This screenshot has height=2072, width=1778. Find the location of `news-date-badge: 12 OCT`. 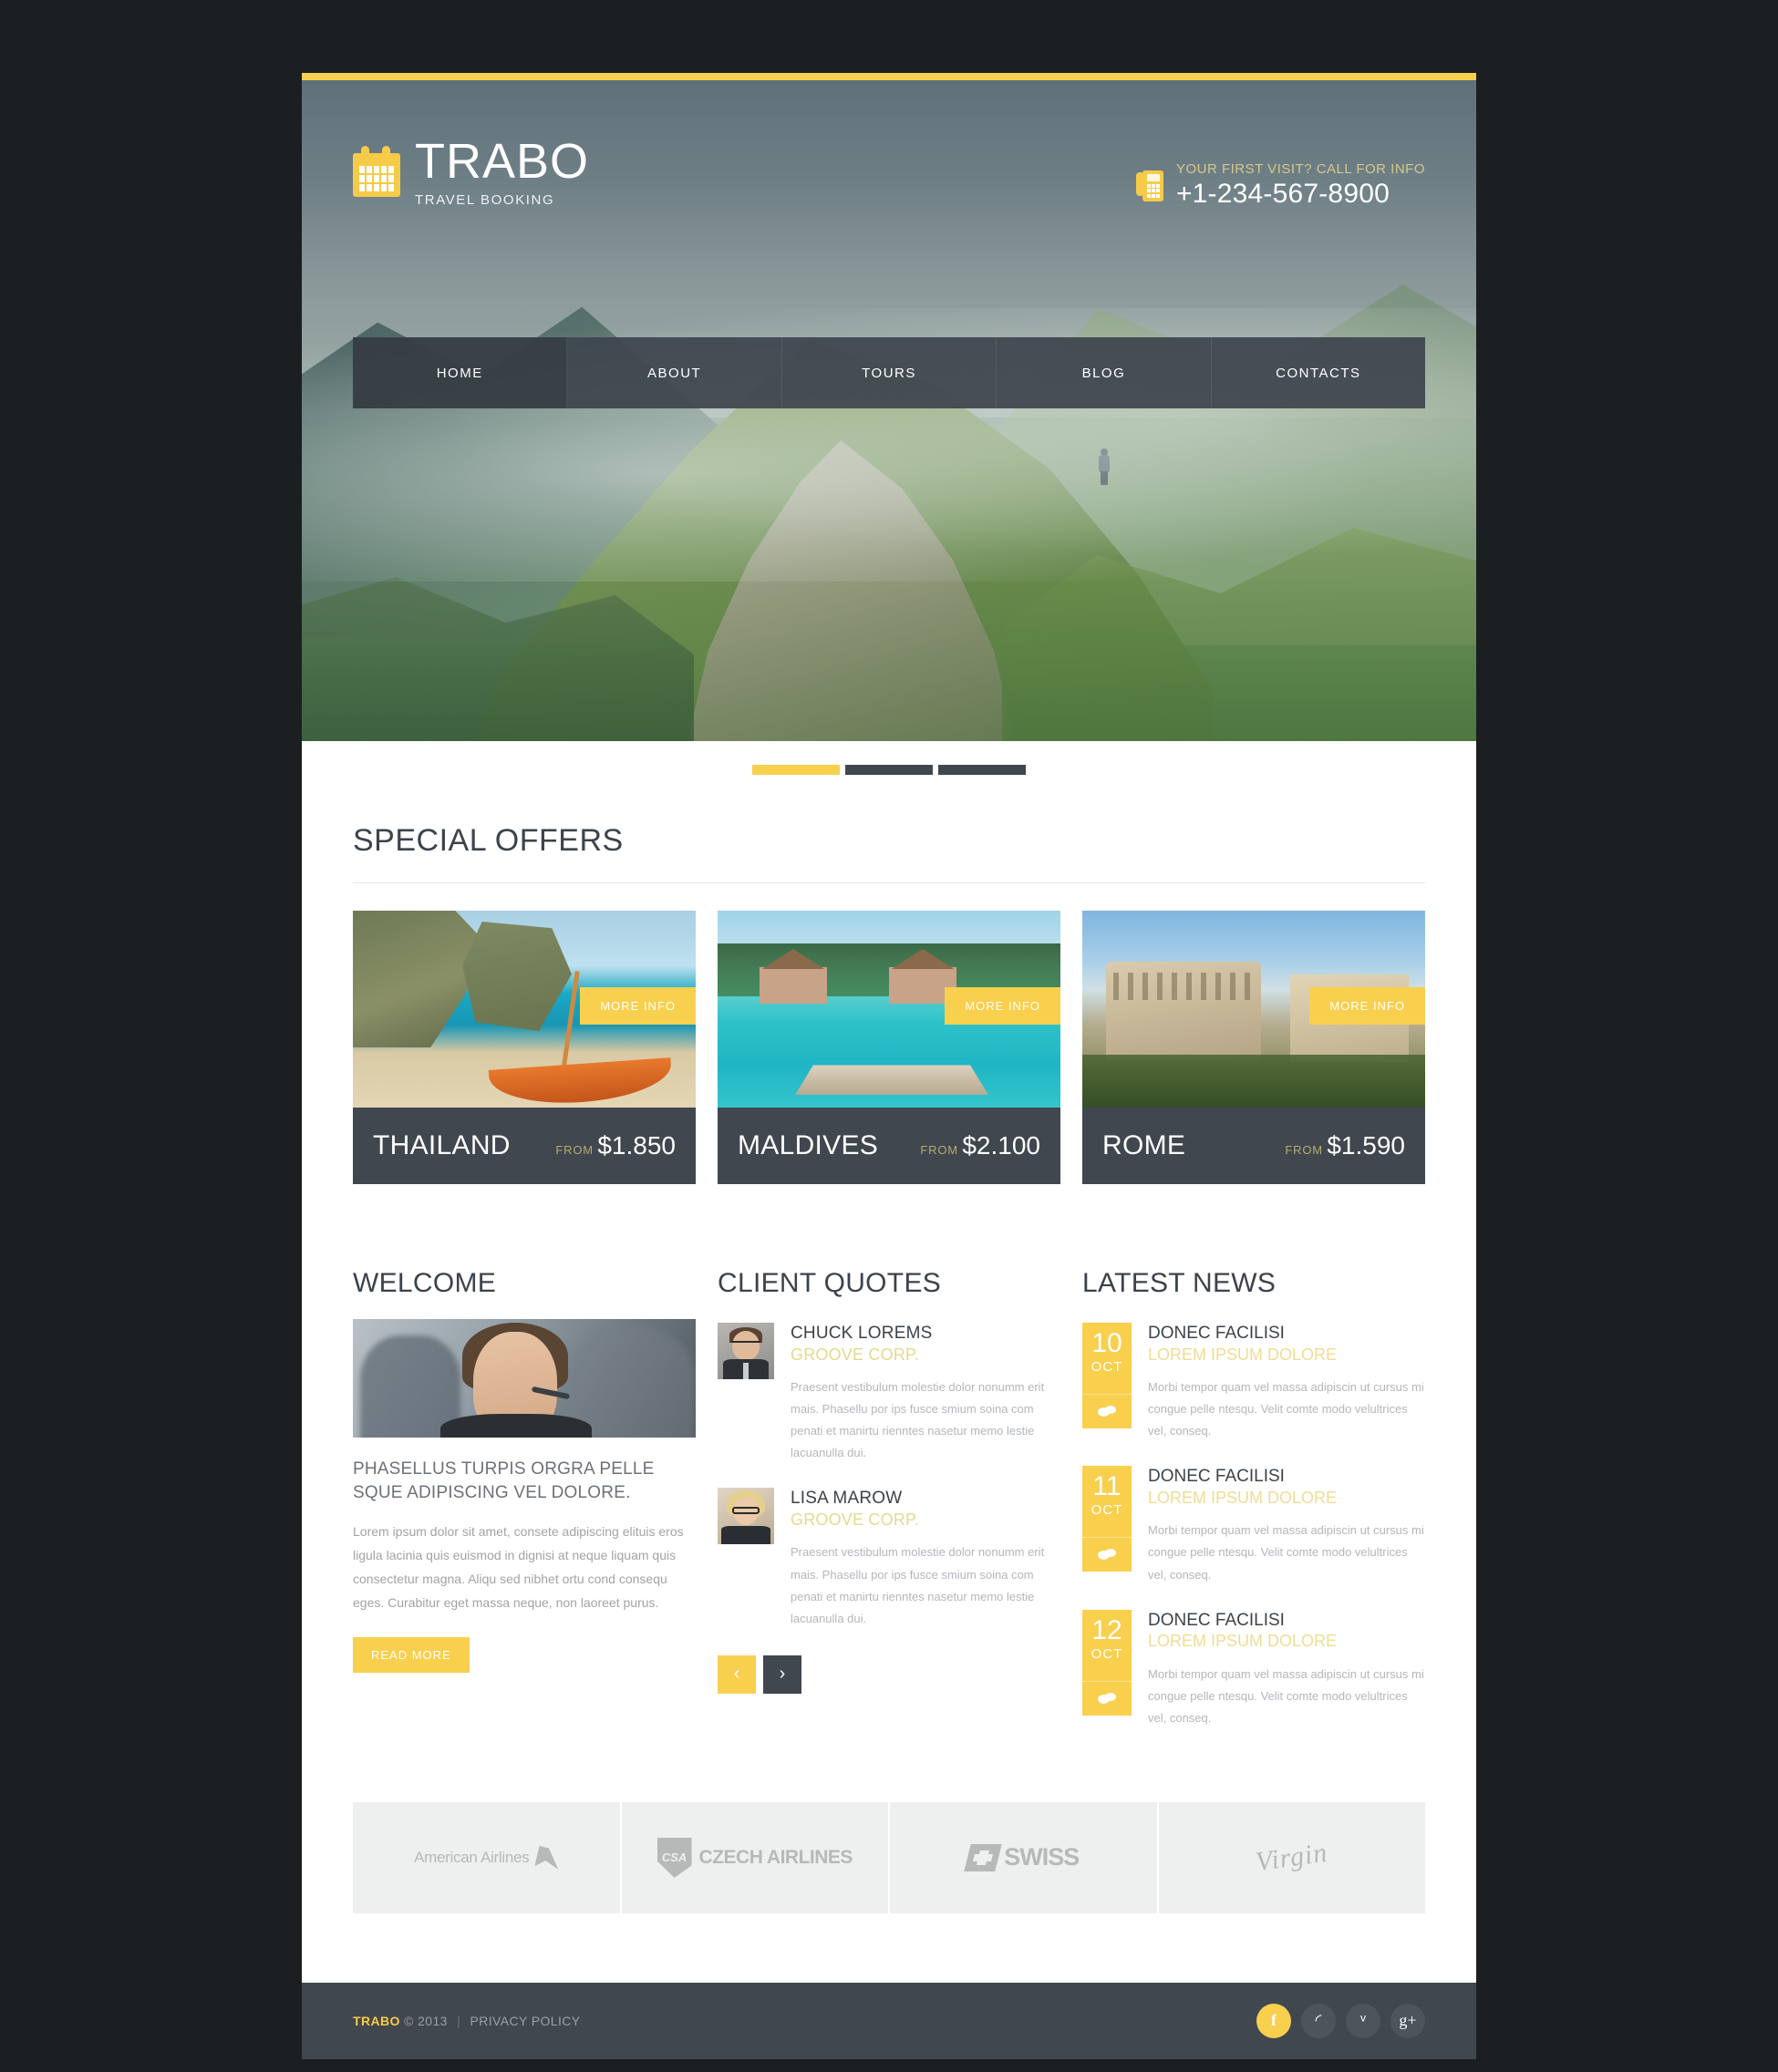

news-date-badge: 12 OCT is located at coordinates (1107, 1662).